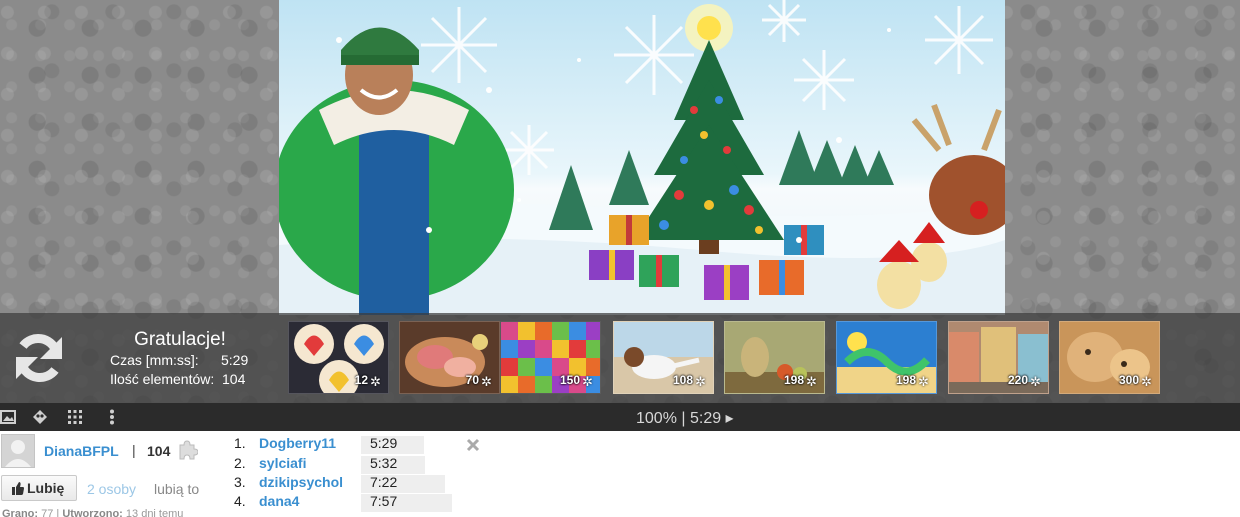 The width and height of the screenshot is (1240, 517). Describe the element at coordinates (18, 488) in the screenshot. I see `thumb-up-icon` at that location.